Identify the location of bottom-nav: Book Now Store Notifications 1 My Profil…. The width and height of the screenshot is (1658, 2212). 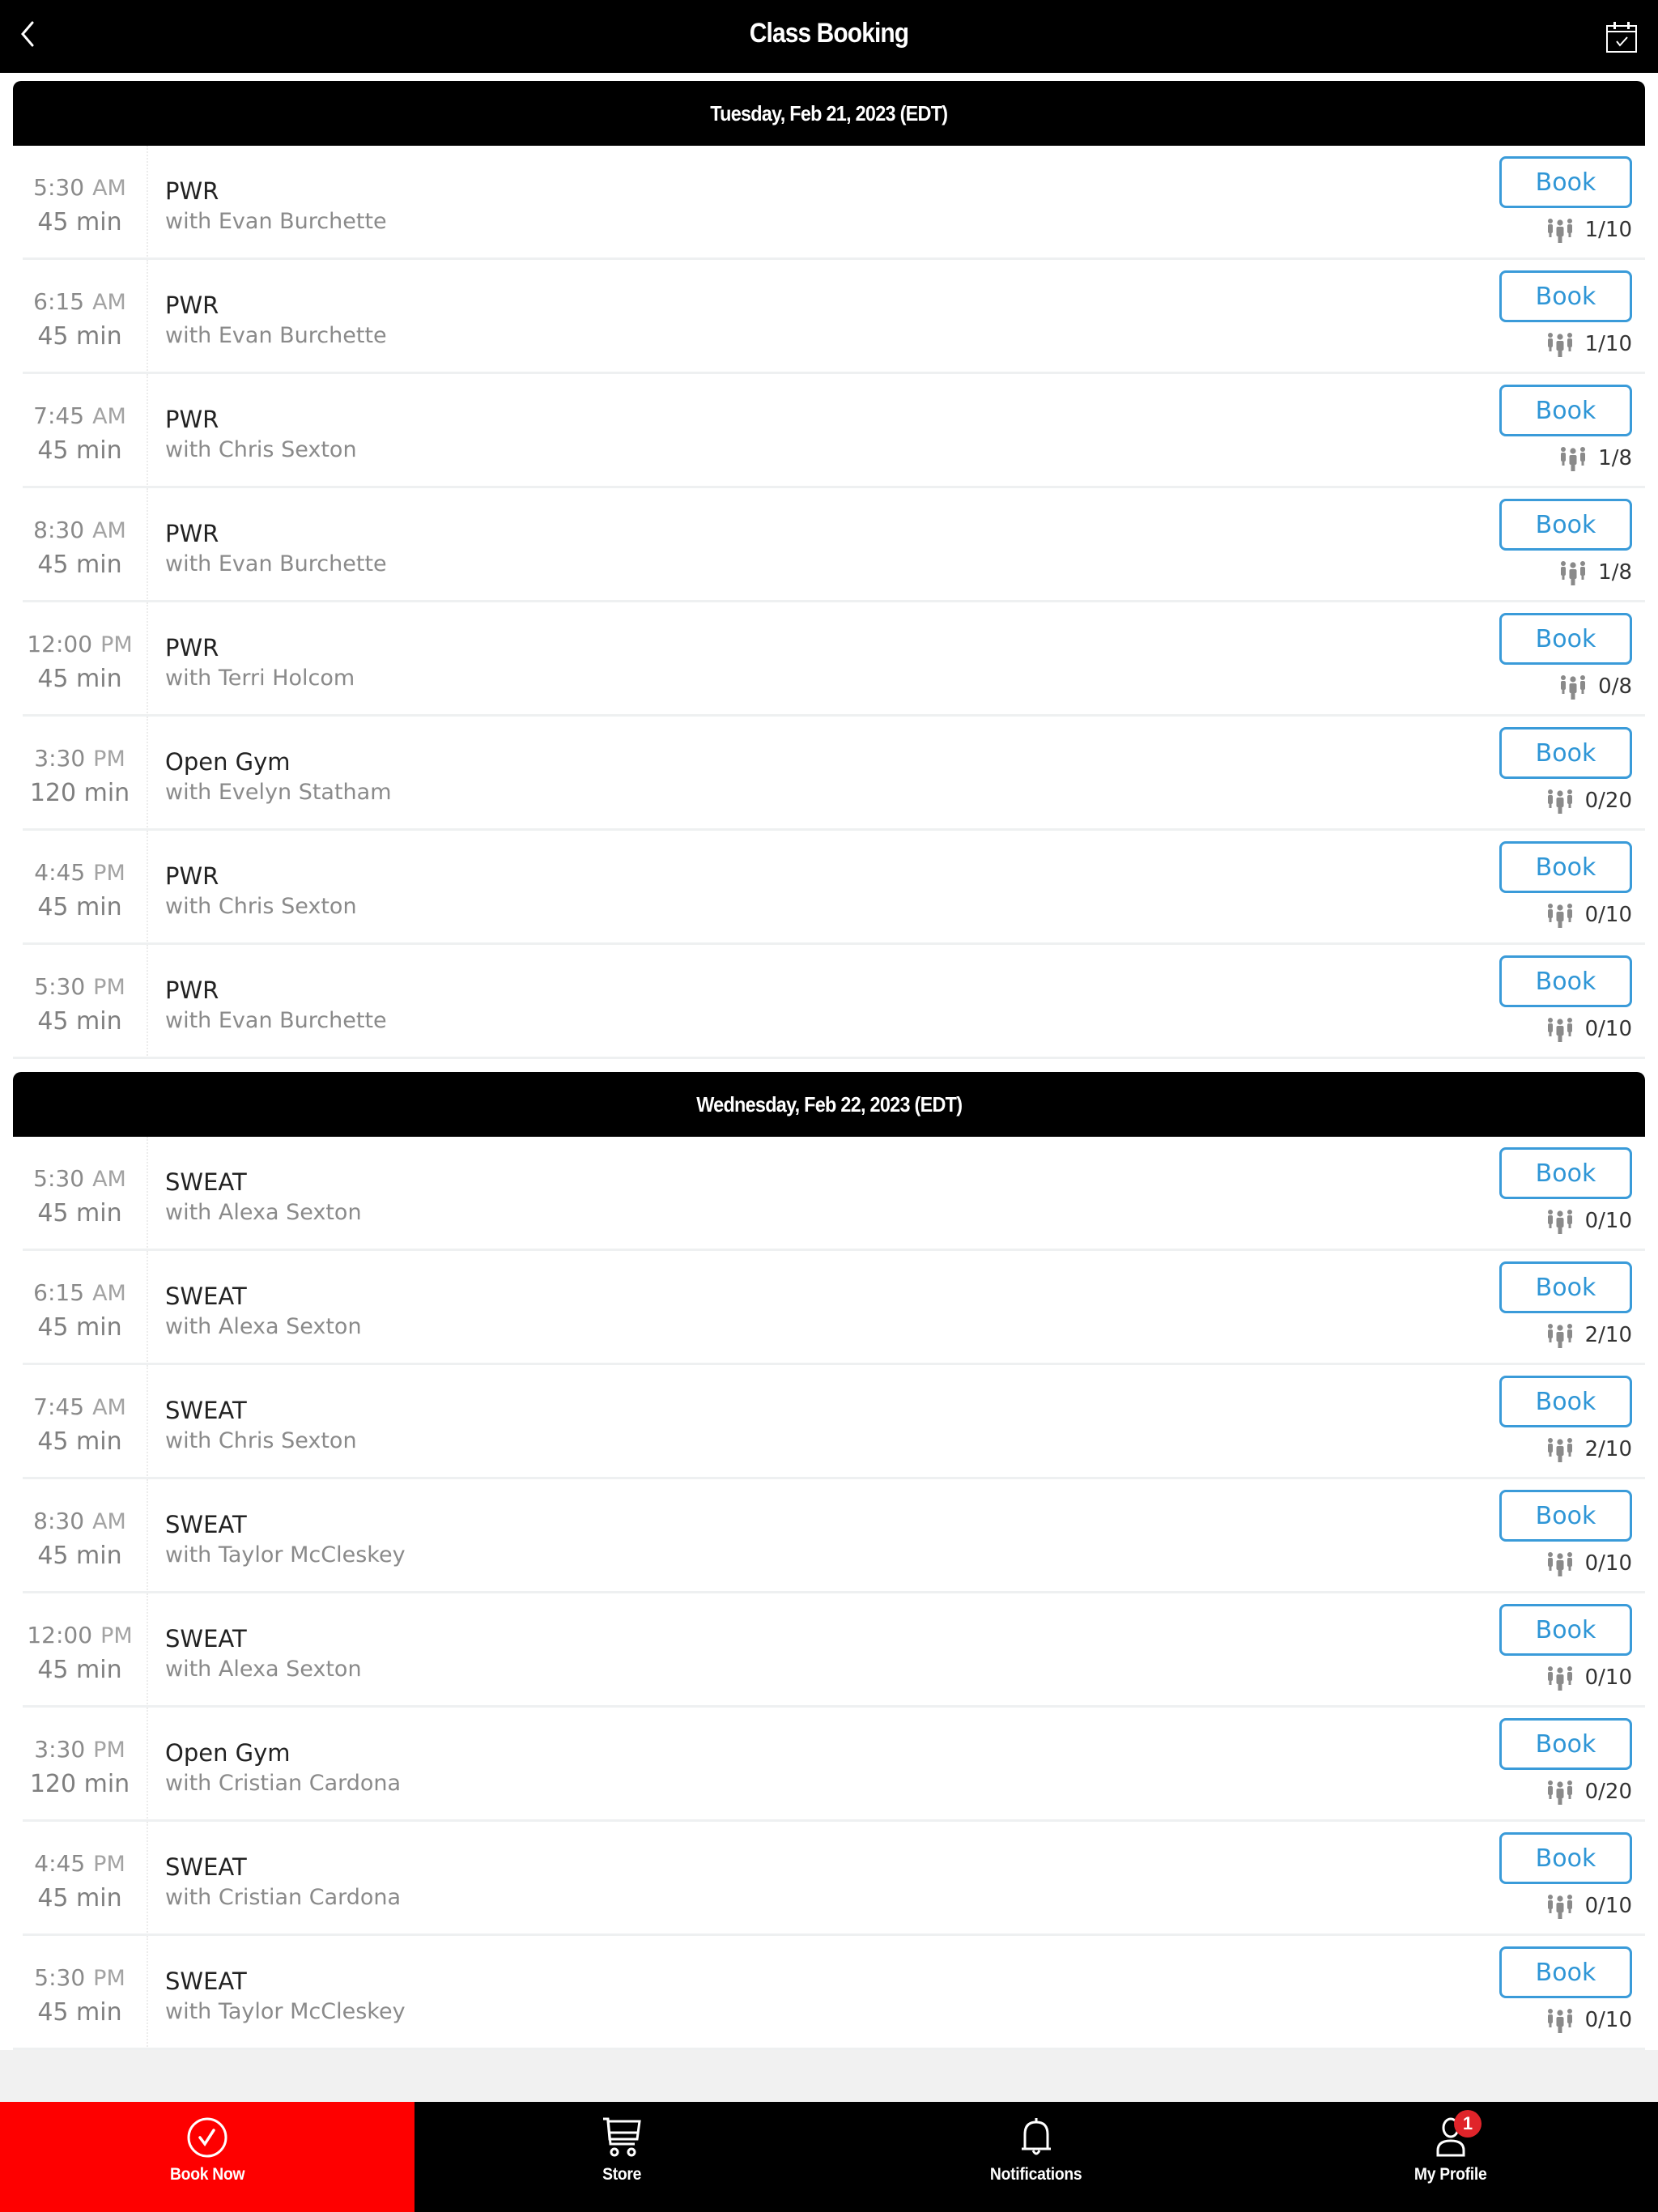
(829, 2157).